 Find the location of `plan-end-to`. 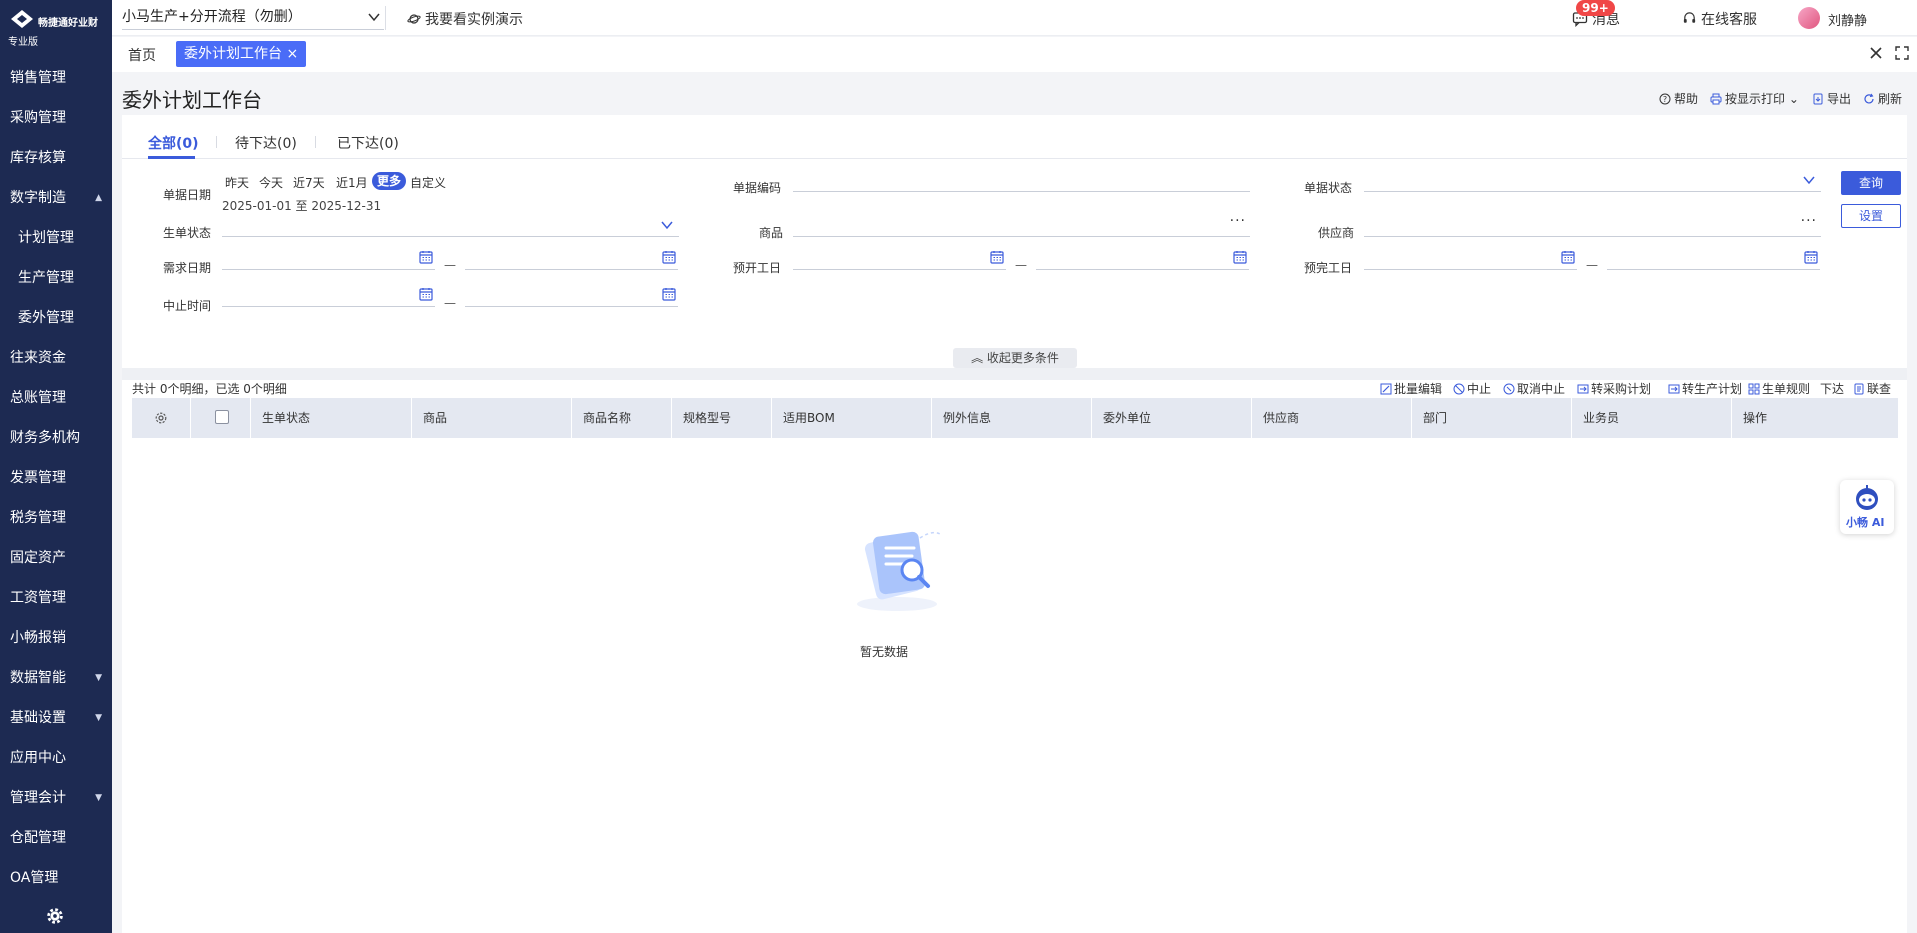

plan-end-to is located at coordinates (1713, 258).